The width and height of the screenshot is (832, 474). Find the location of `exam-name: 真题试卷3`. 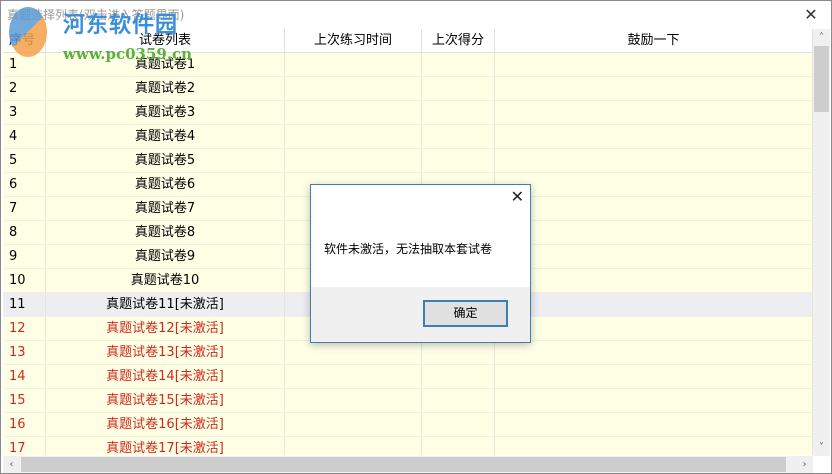

exam-name: 真题试卷3 is located at coordinates (165, 112).